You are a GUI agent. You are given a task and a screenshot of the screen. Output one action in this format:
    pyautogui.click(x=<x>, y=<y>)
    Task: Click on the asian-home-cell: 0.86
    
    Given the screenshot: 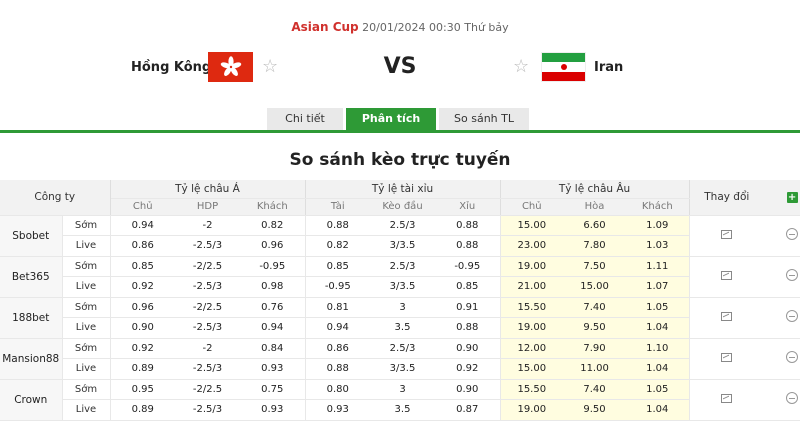 What is the action you would take?
    pyautogui.click(x=142, y=246)
    